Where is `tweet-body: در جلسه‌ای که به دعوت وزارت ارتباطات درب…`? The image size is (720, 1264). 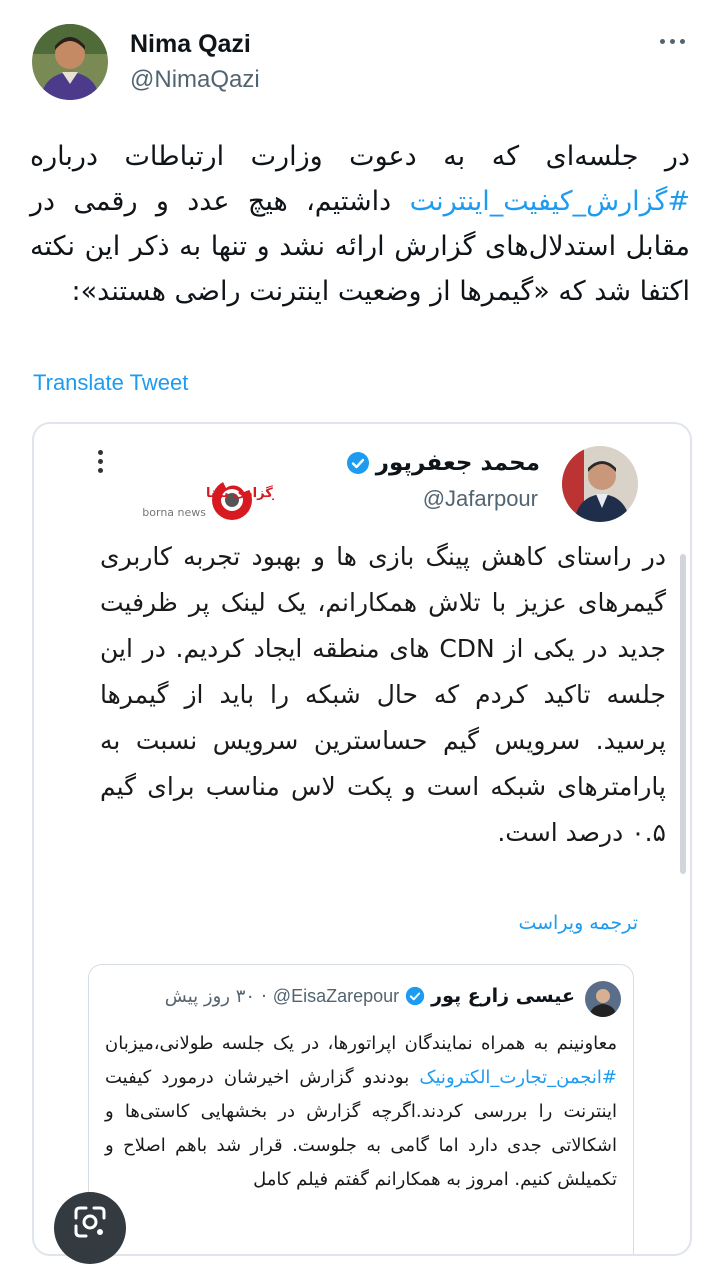 tweet-body: در جلسه‌ای که به دعوت وزارت ارتباطات درب… is located at coordinates (360, 224).